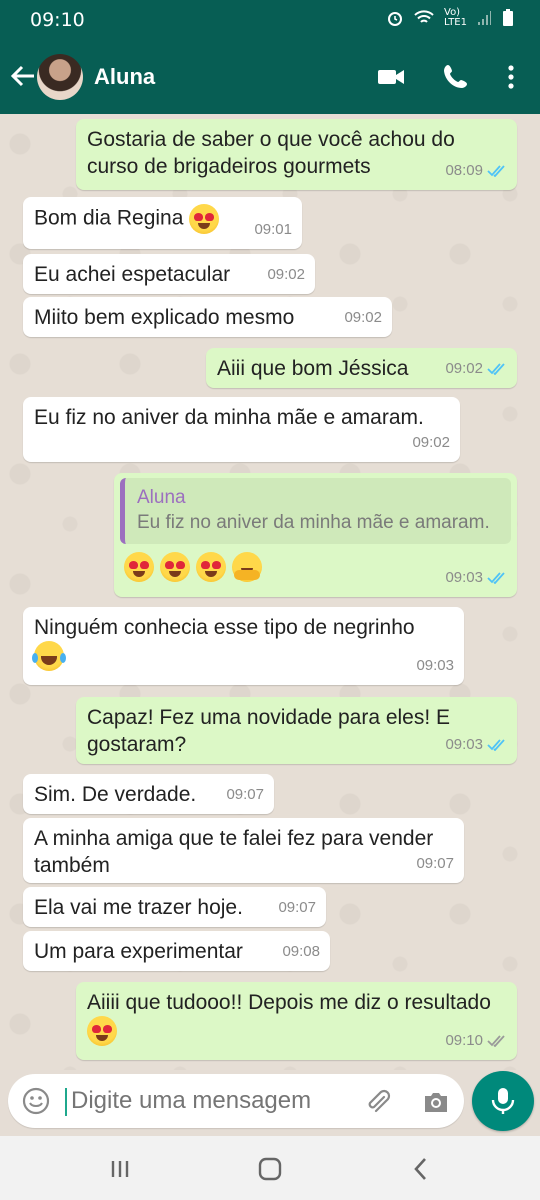  Describe the element at coordinates (395, 19) in the screenshot. I see `alarm-icon` at that location.